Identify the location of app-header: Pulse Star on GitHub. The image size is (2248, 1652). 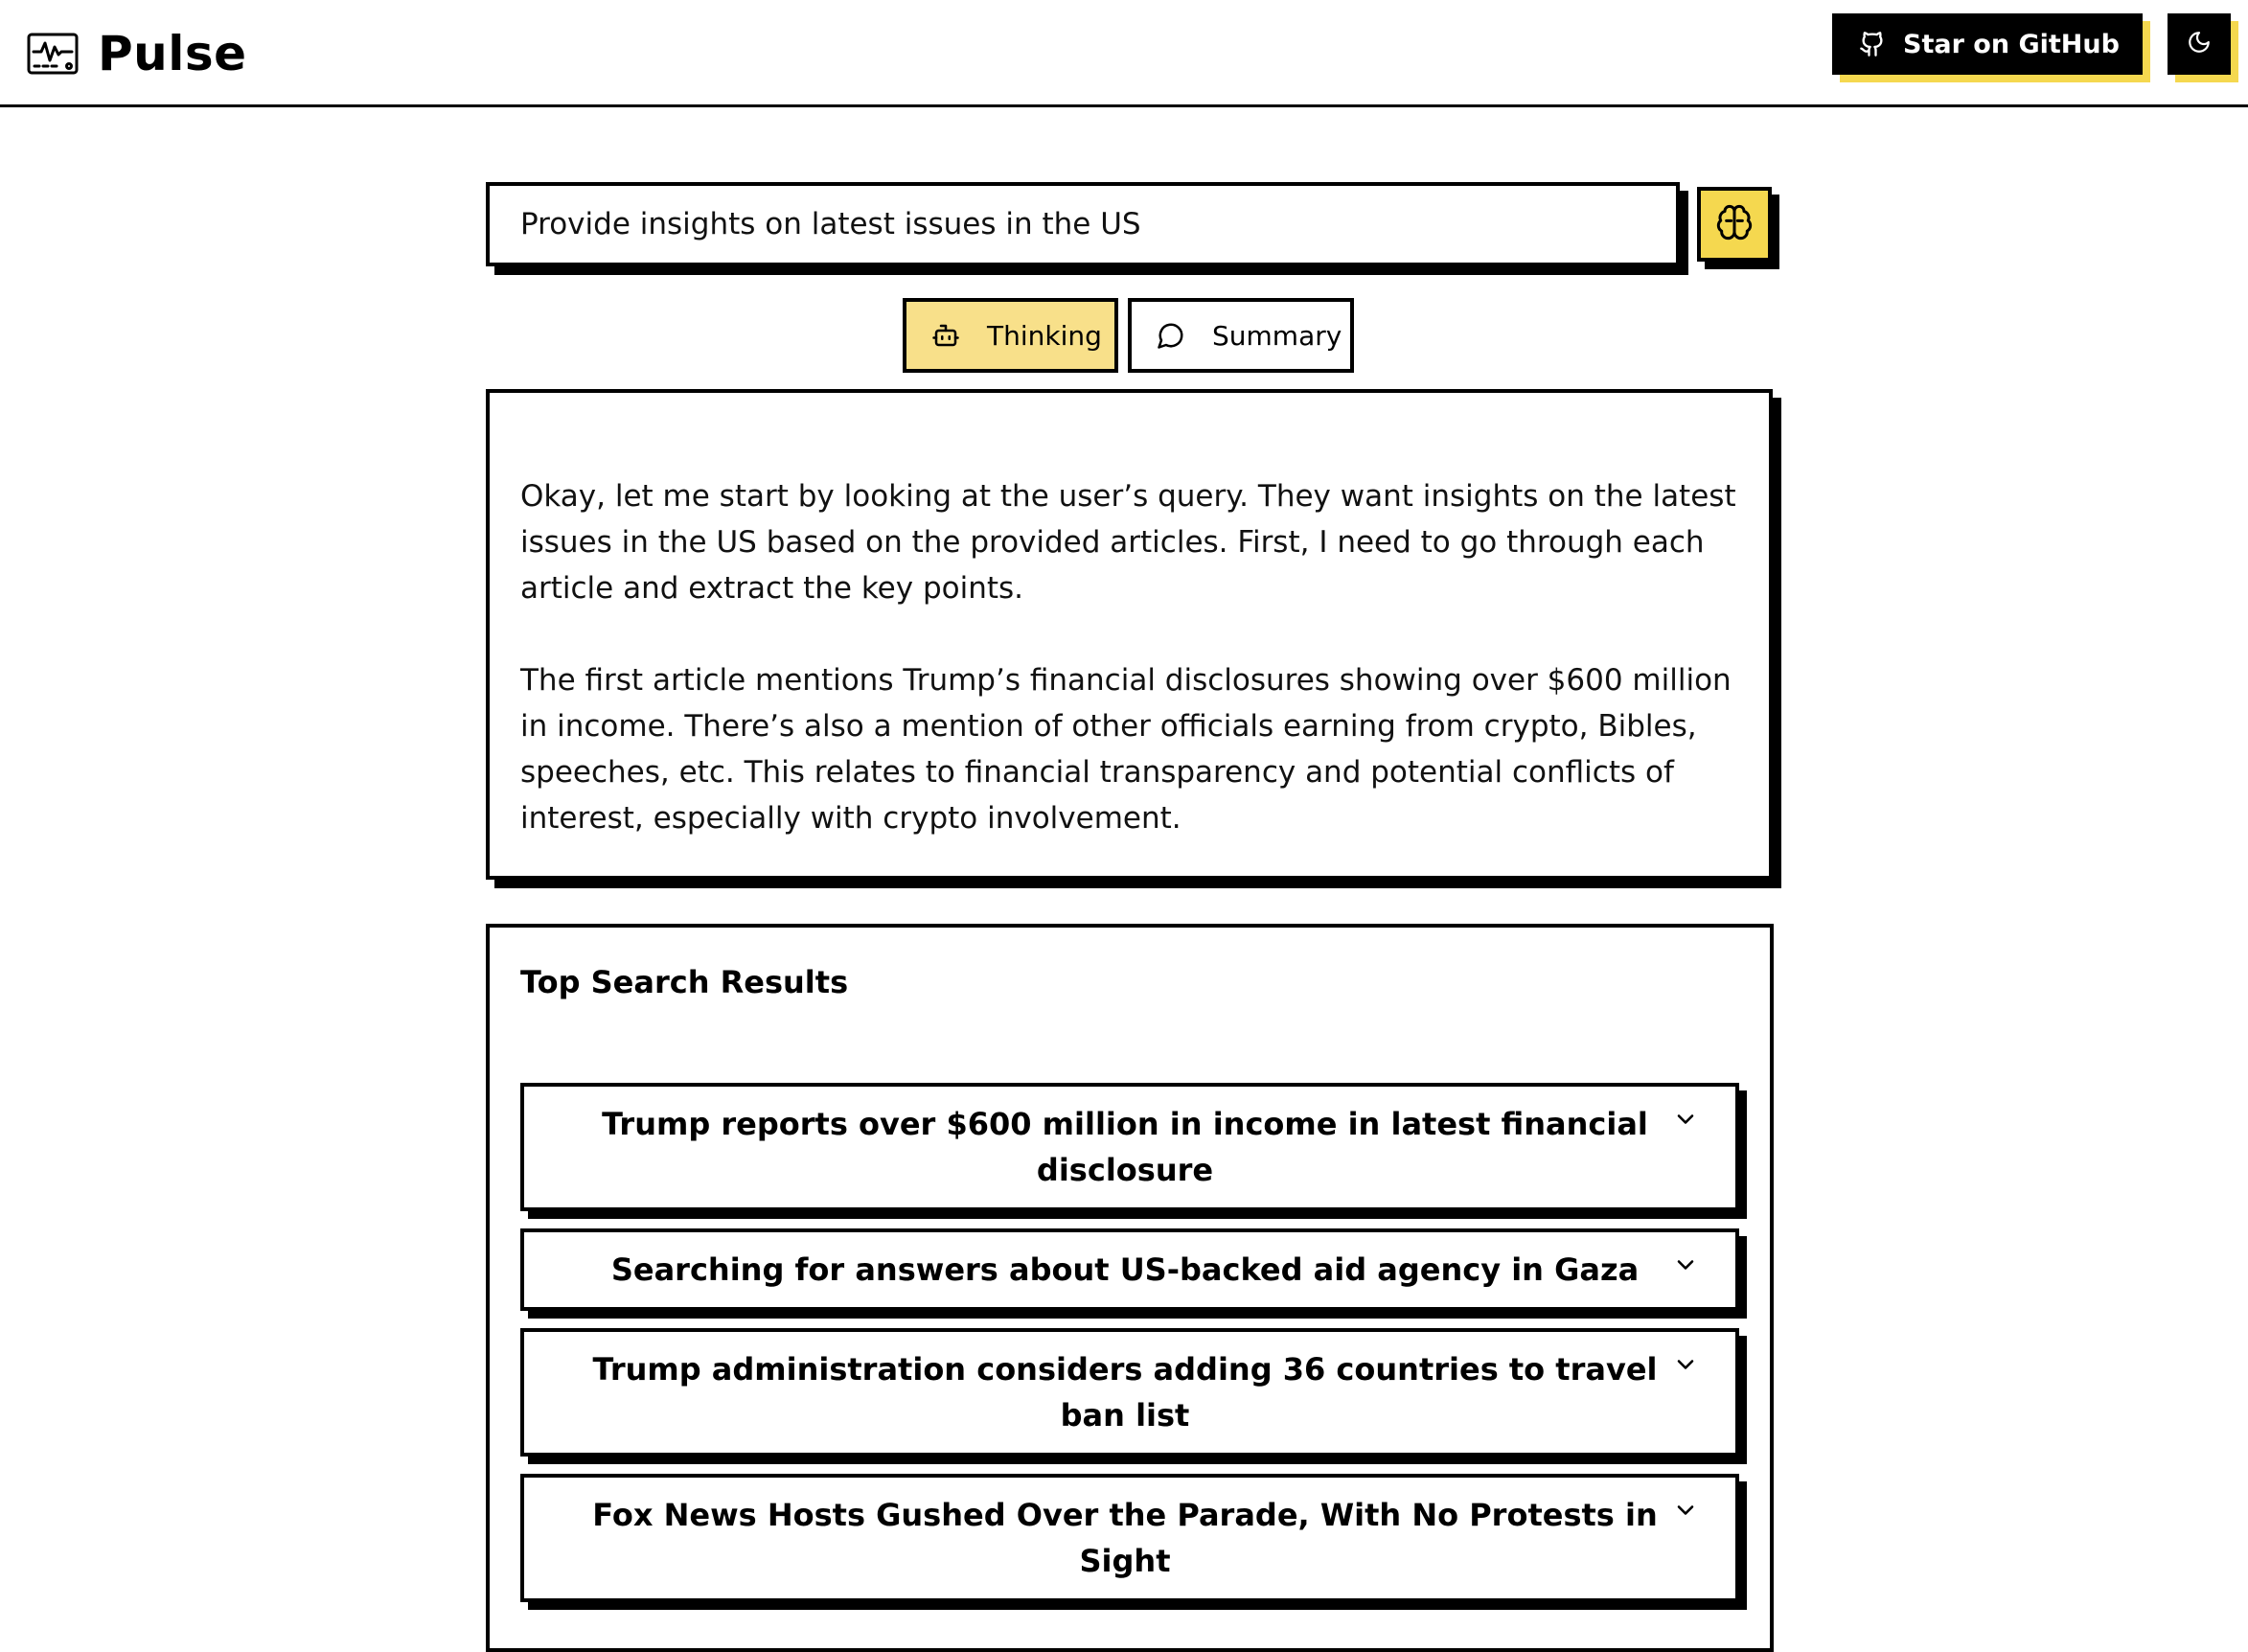
(1124, 53).